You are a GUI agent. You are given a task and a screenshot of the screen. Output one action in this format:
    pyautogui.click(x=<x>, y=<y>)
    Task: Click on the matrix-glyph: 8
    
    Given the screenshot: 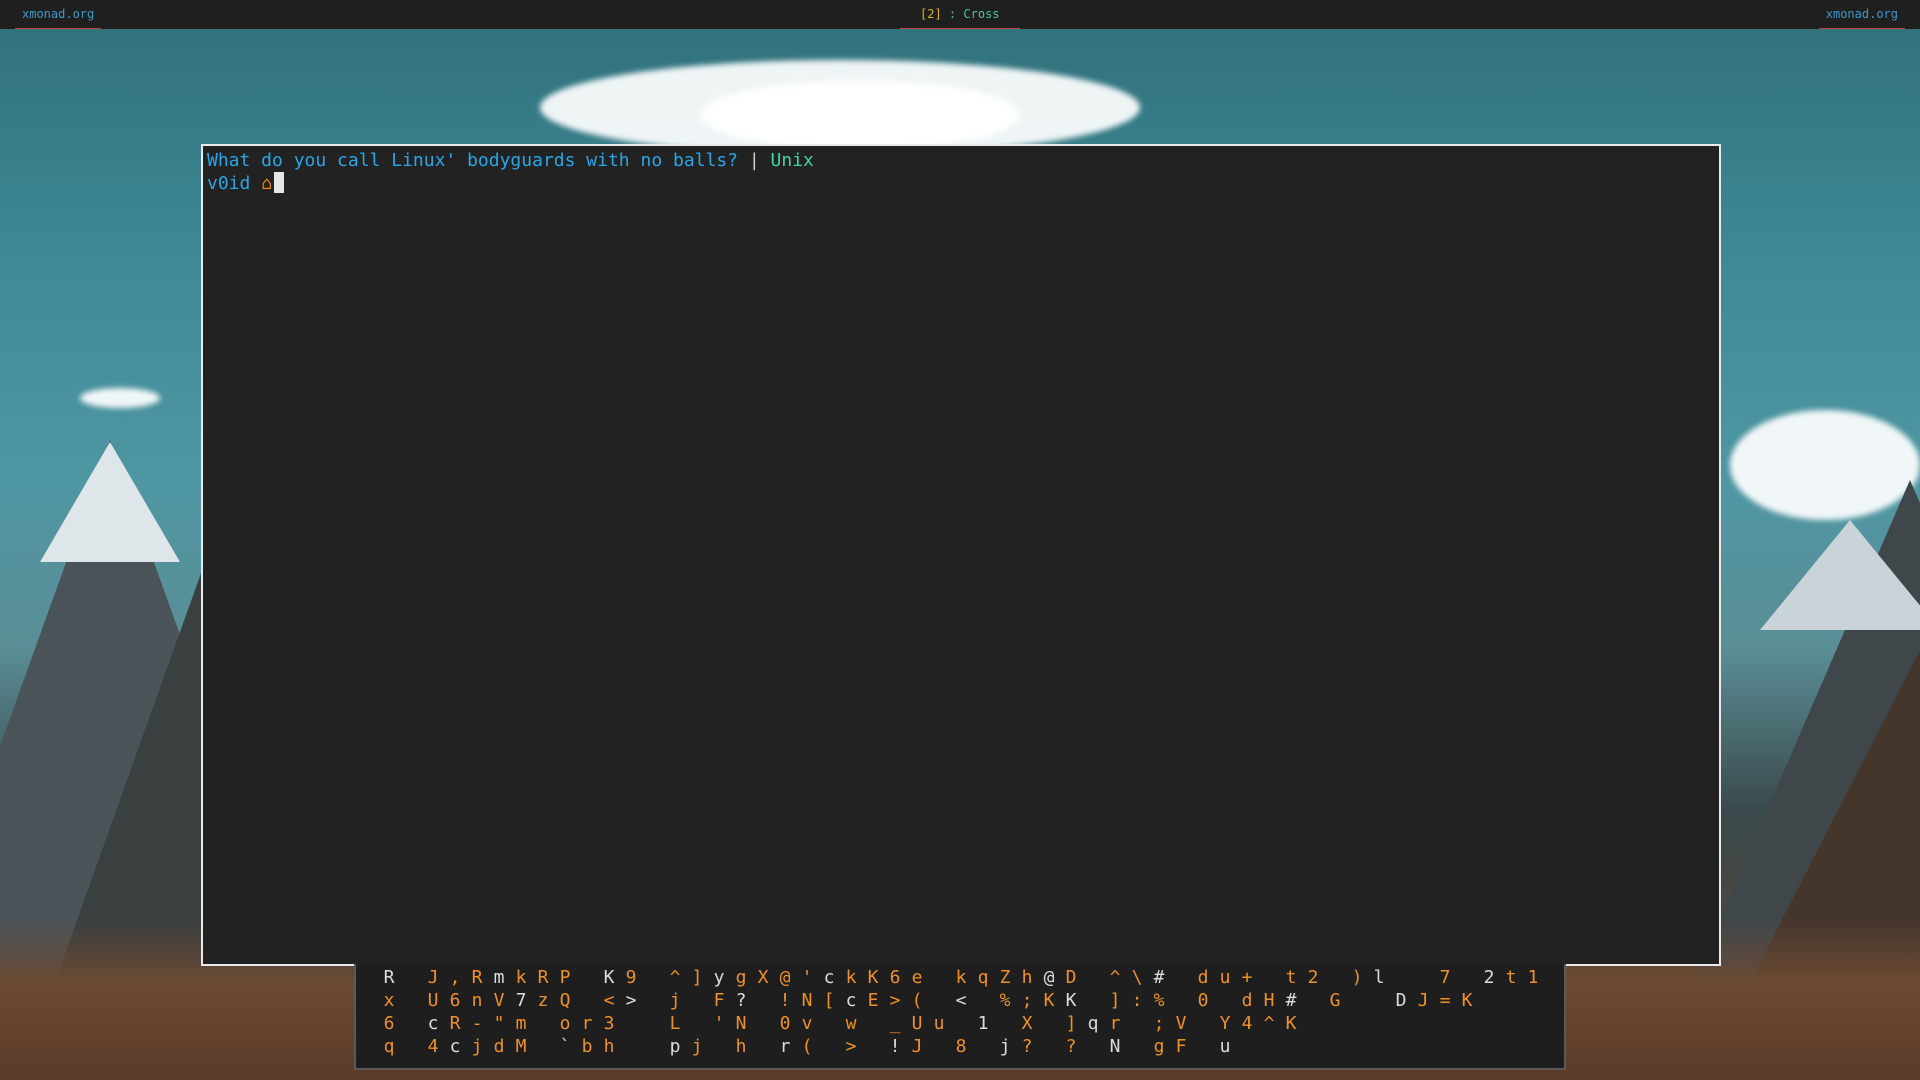 What is the action you would take?
    pyautogui.click(x=961, y=1046)
    